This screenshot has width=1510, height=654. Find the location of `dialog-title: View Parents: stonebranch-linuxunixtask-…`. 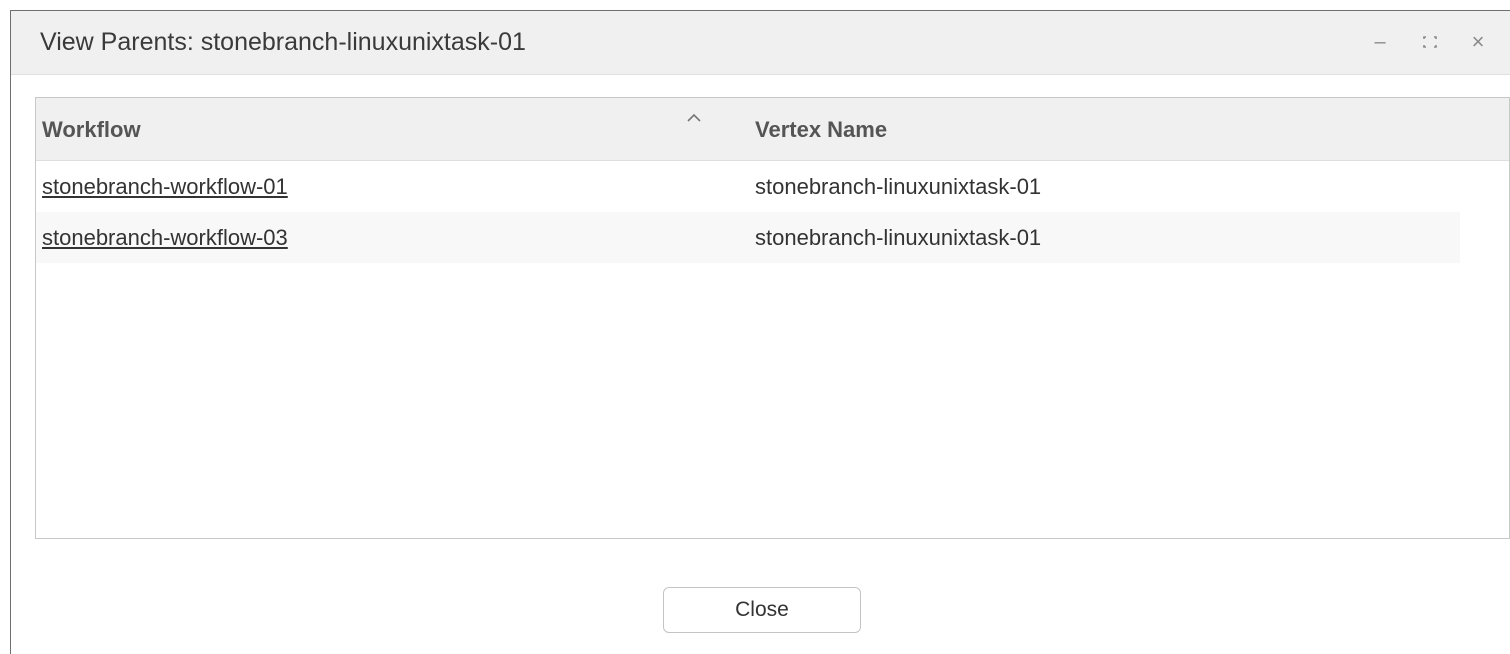

dialog-title: View Parents: stonebranch-linuxunixtask-… is located at coordinates (283, 42).